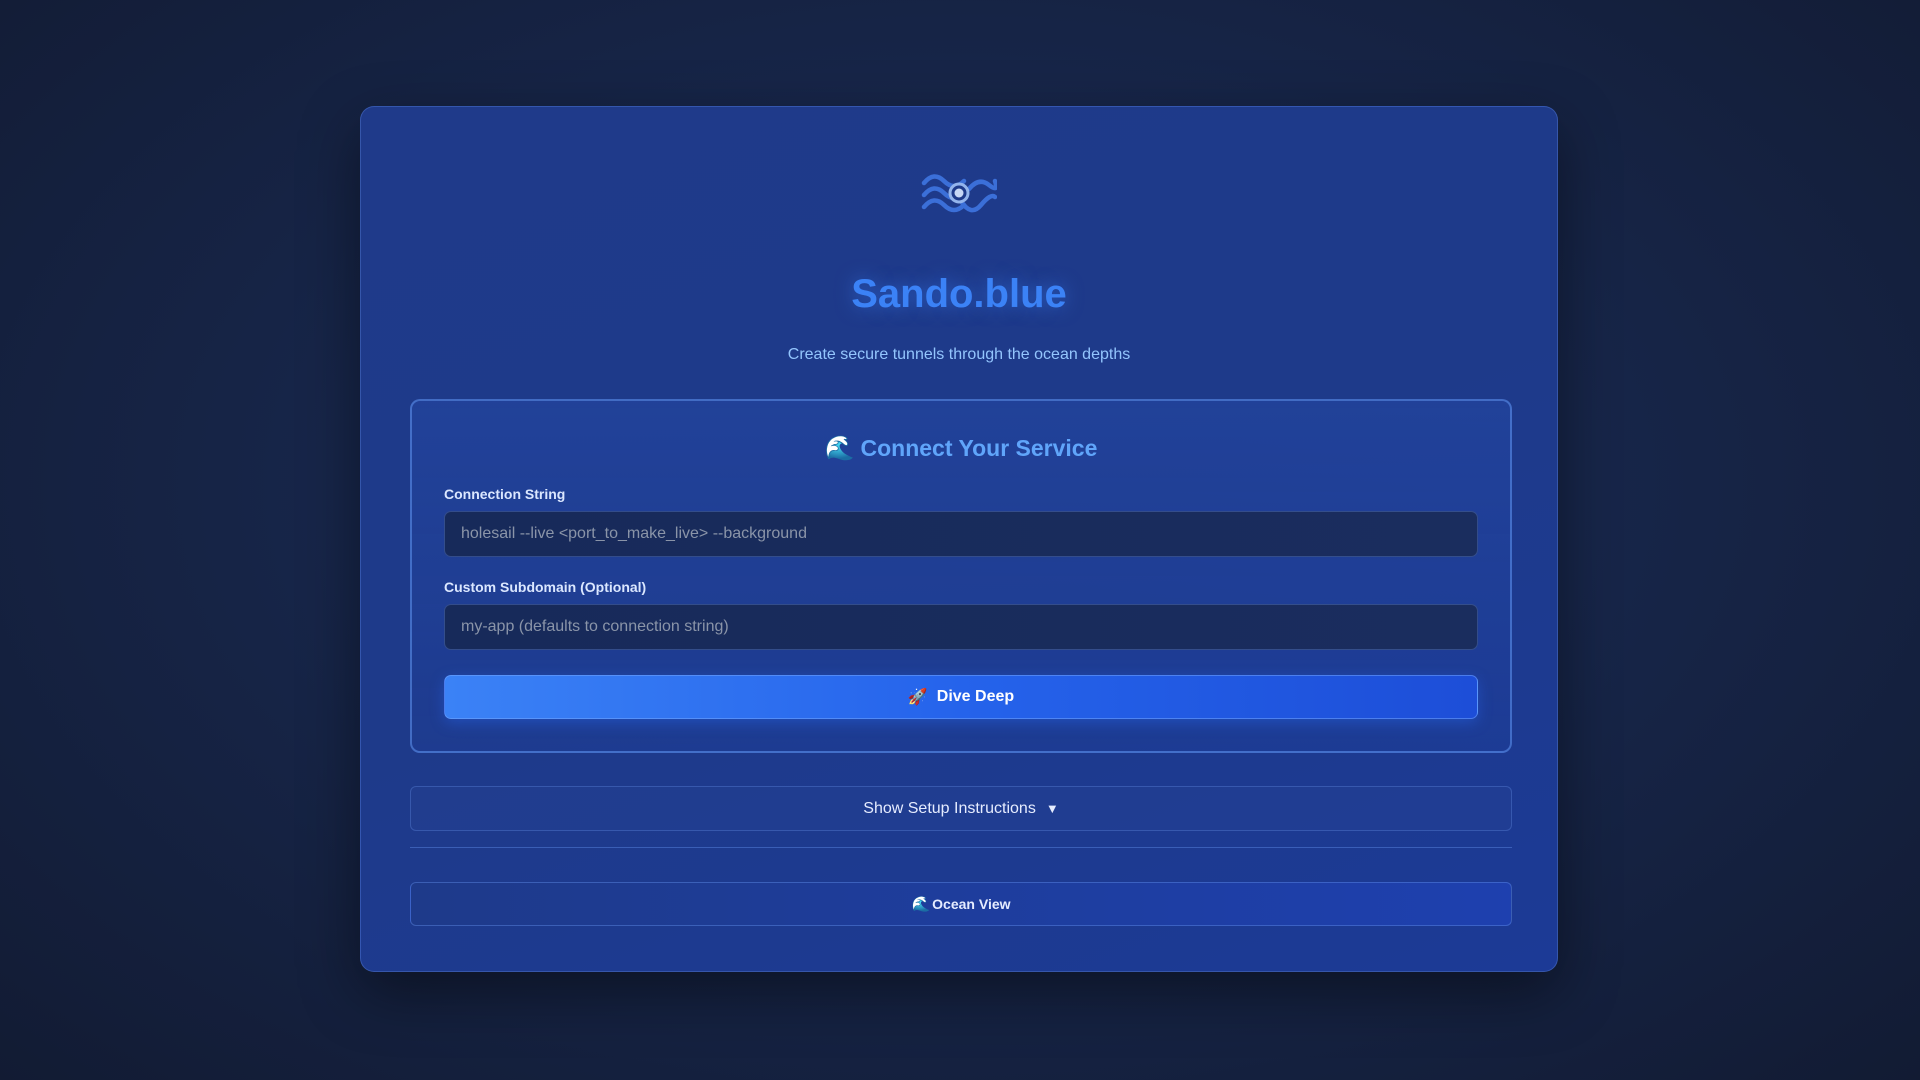  Describe the element at coordinates (959, 193) in the screenshot. I see `waves-eye-icon` at that location.